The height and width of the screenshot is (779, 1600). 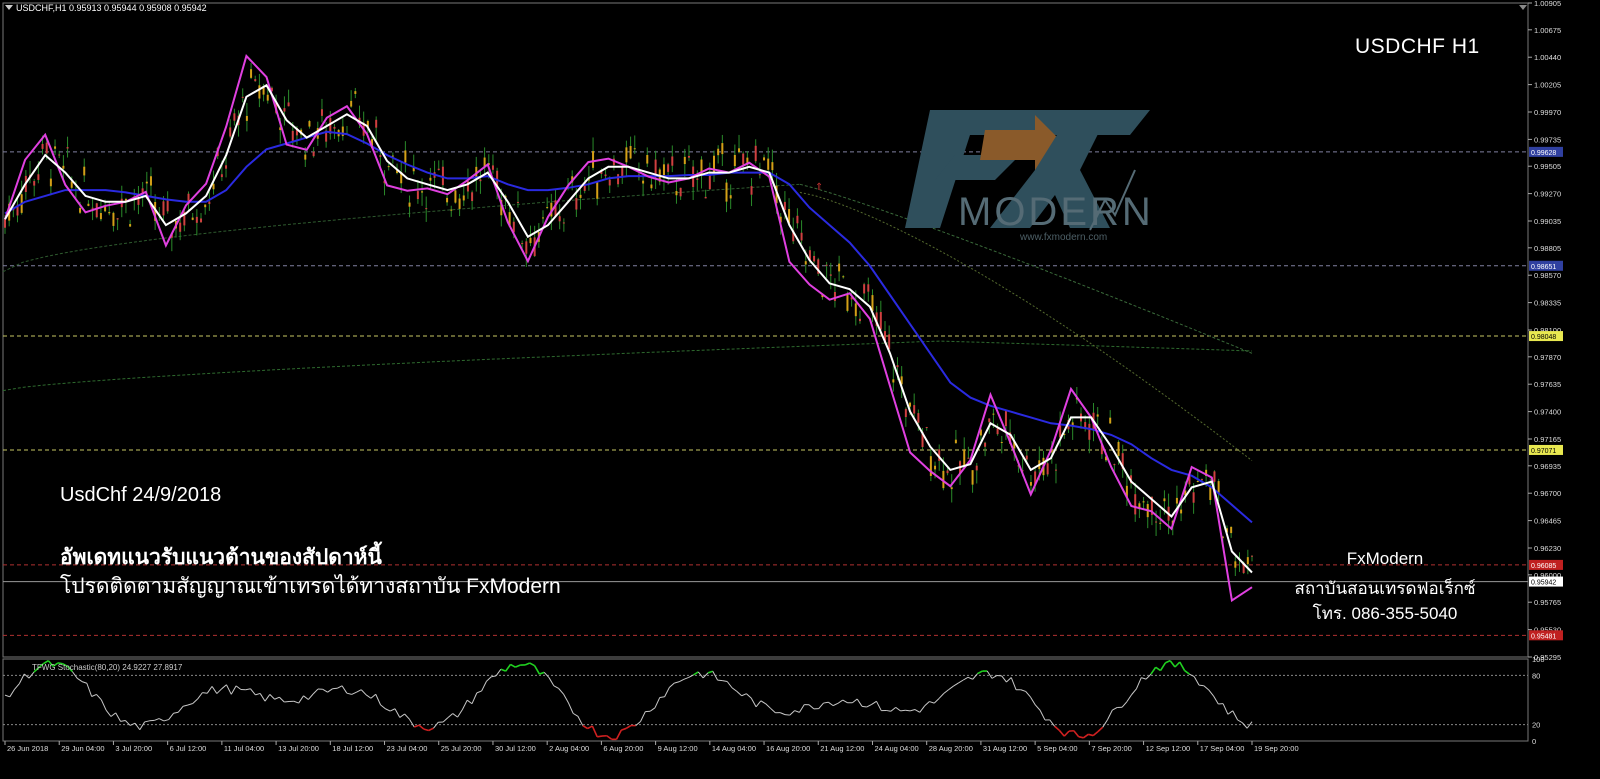 I want to click on y-tick-label: 0.99735, so click(x=1547, y=139).